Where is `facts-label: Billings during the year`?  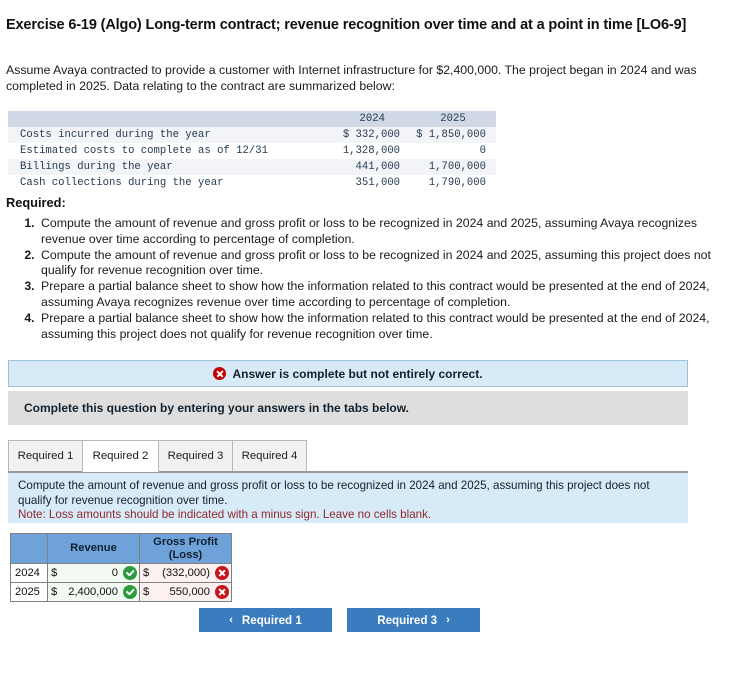
facts-label: Billings during the year is located at coordinates (96, 167).